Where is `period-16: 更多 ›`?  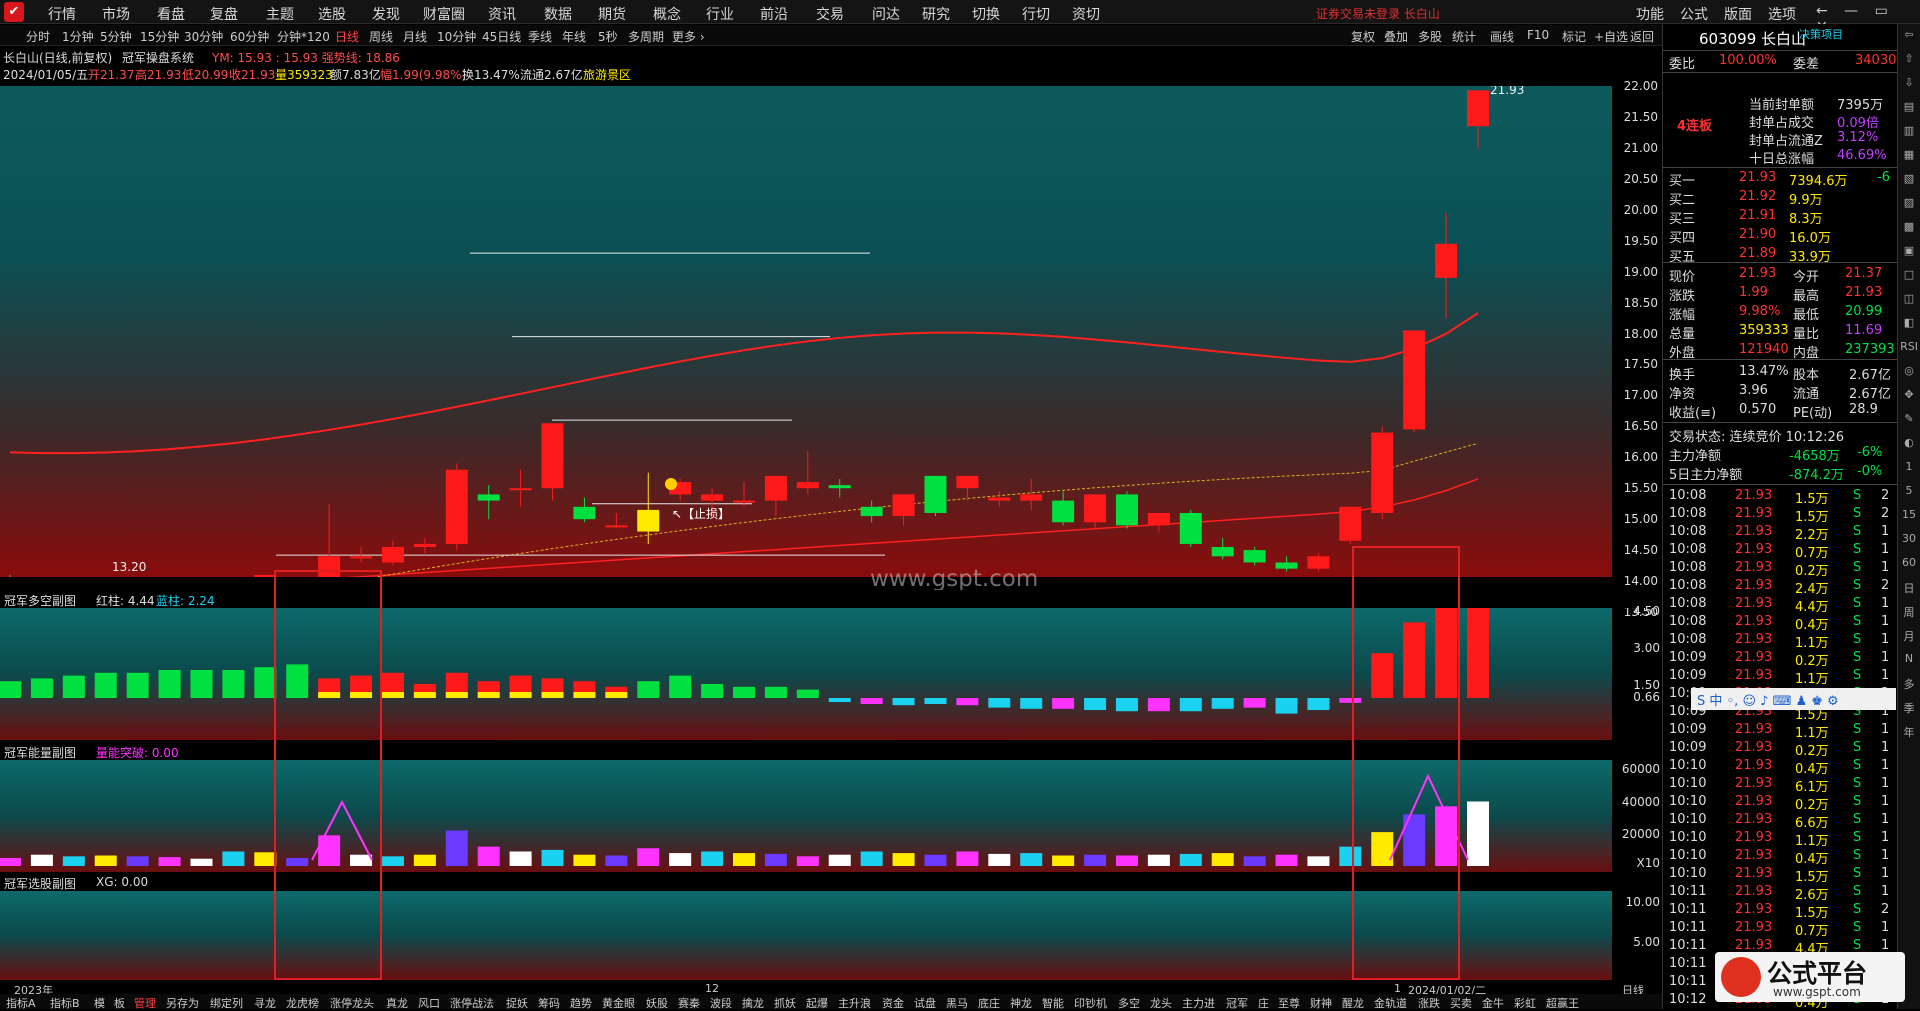 period-16: 更多 › is located at coordinates (688, 36).